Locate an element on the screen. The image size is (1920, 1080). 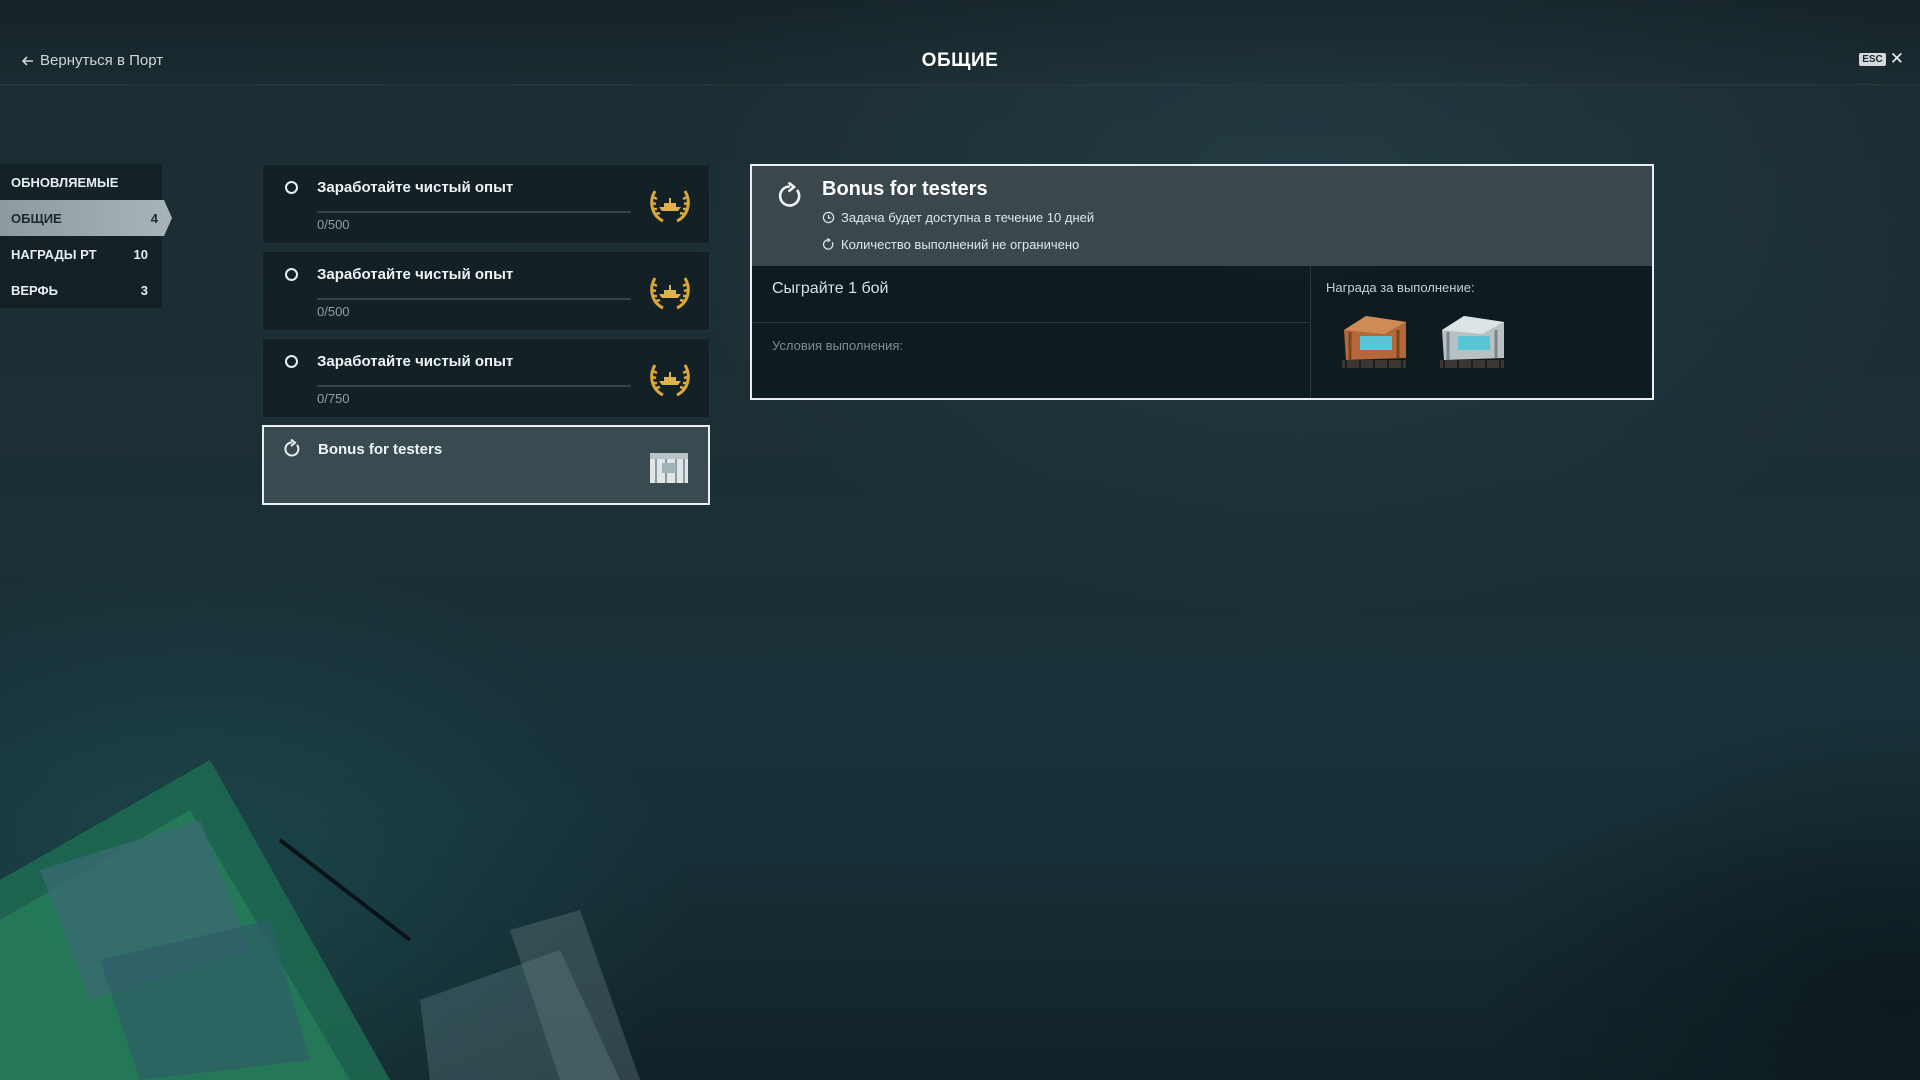
sidebar-item-label: НАГРАДЫ РТ is located at coordinates (54, 254).